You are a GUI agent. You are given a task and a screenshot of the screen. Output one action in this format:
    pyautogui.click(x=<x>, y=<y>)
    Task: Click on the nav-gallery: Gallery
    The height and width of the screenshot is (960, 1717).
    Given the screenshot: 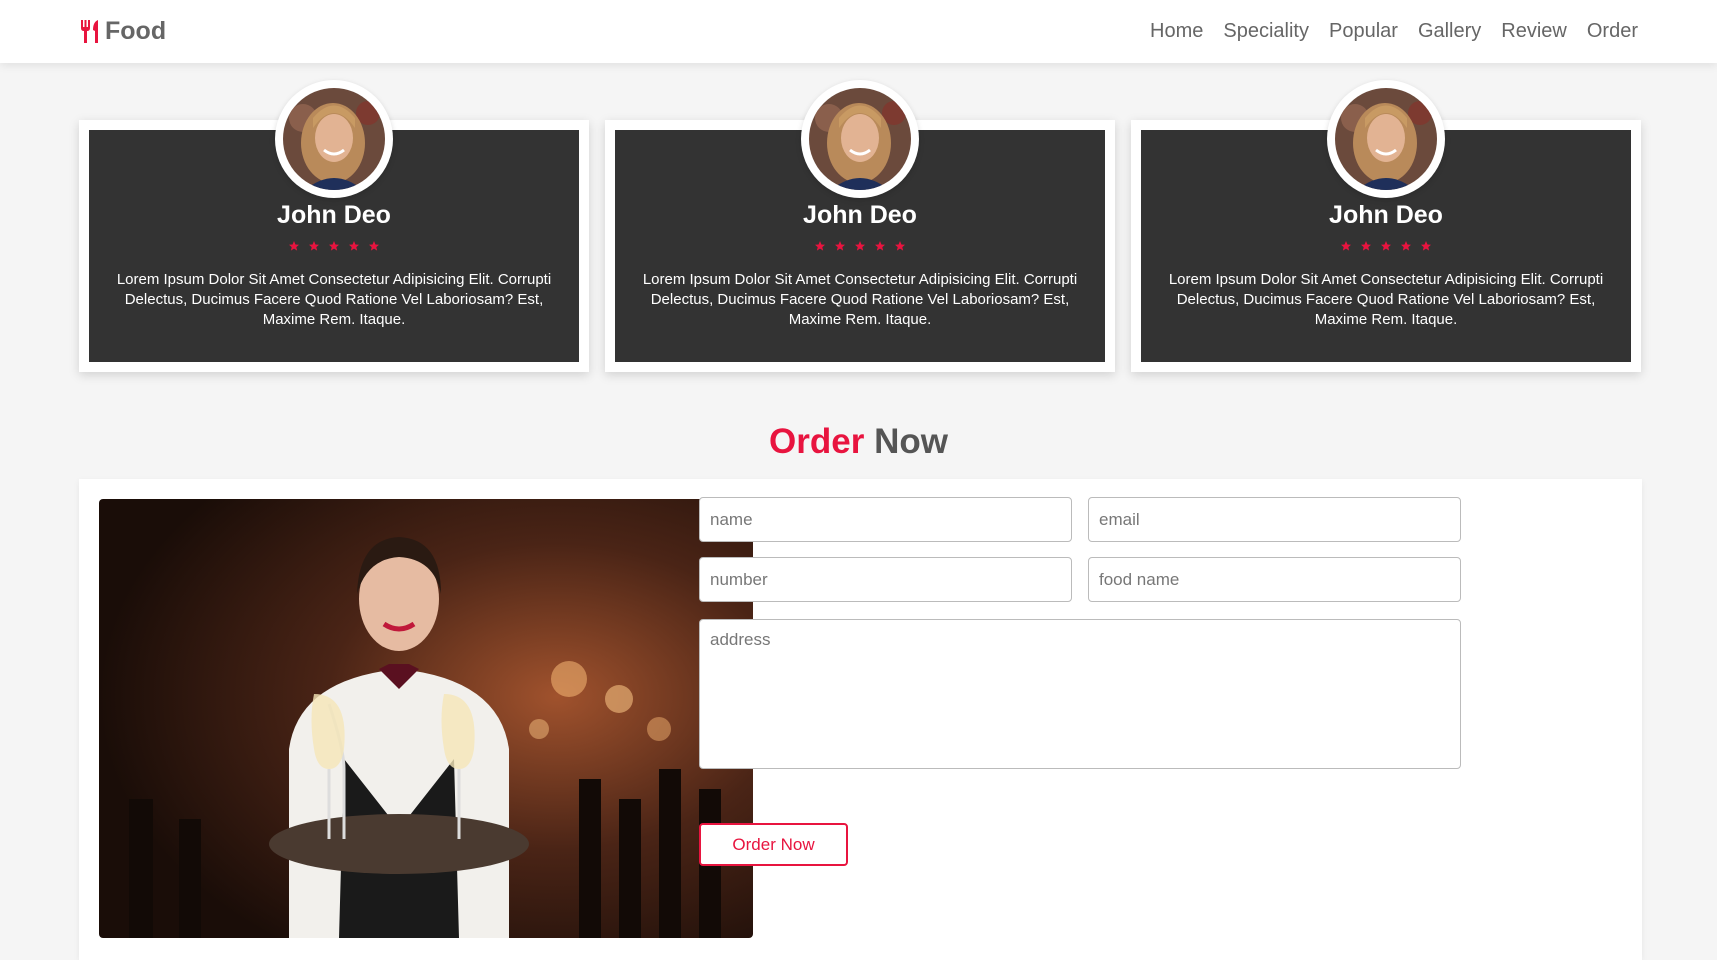 What is the action you would take?
    pyautogui.click(x=1449, y=31)
    